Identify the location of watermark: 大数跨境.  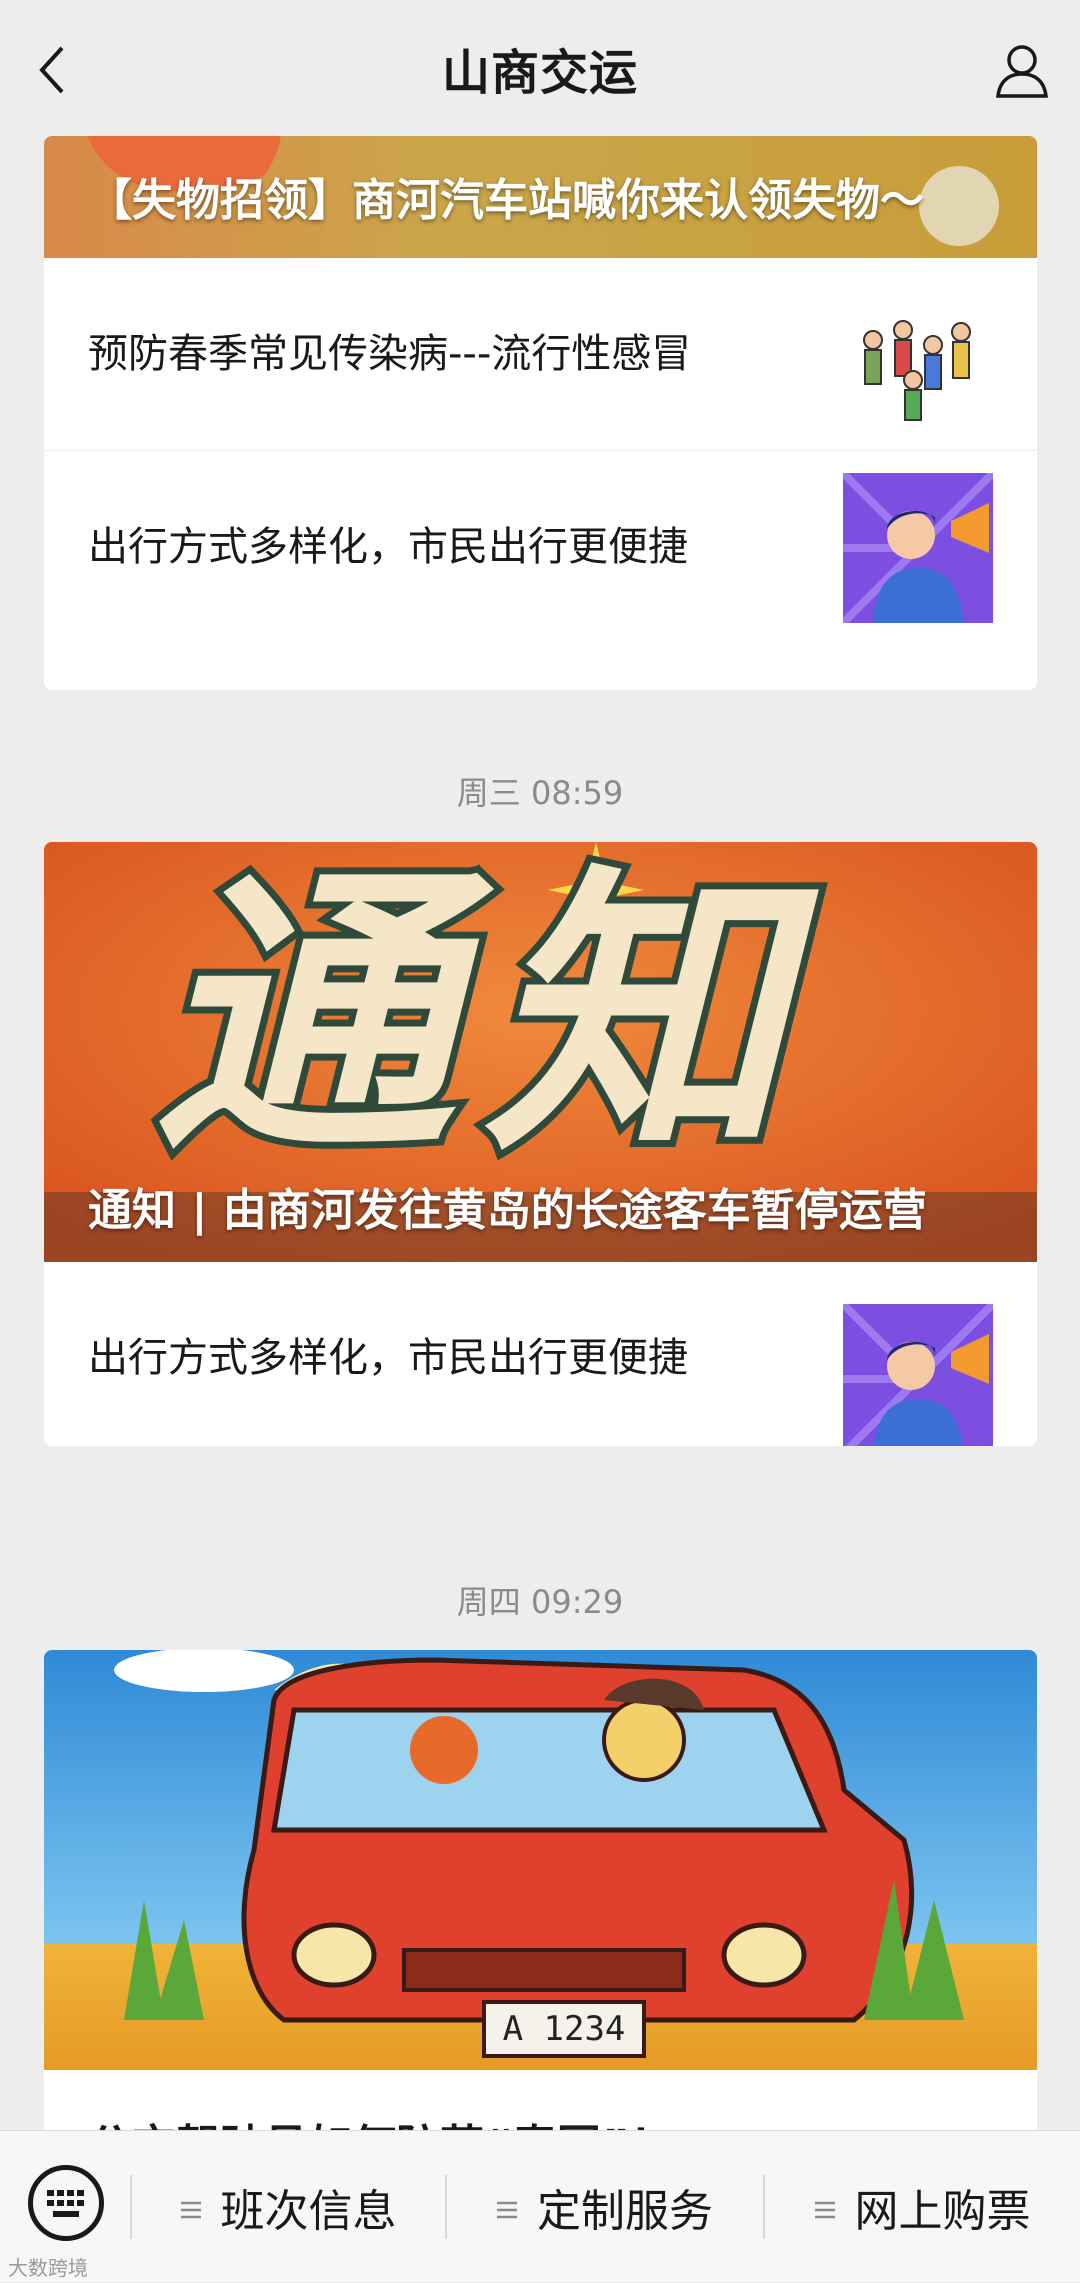
(48, 2268).